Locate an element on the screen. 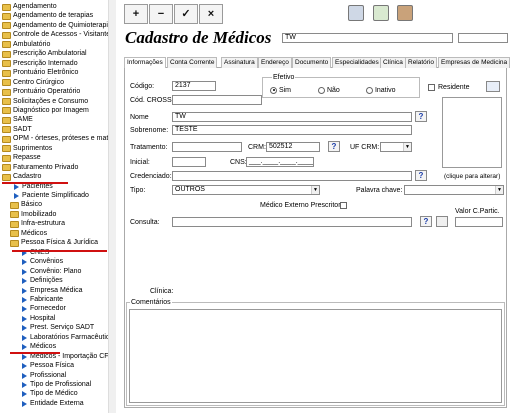 Image resolution: width=511 pixels, height=413 pixels. credenciado-label: Credenciado: is located at coordinates (151, 176).